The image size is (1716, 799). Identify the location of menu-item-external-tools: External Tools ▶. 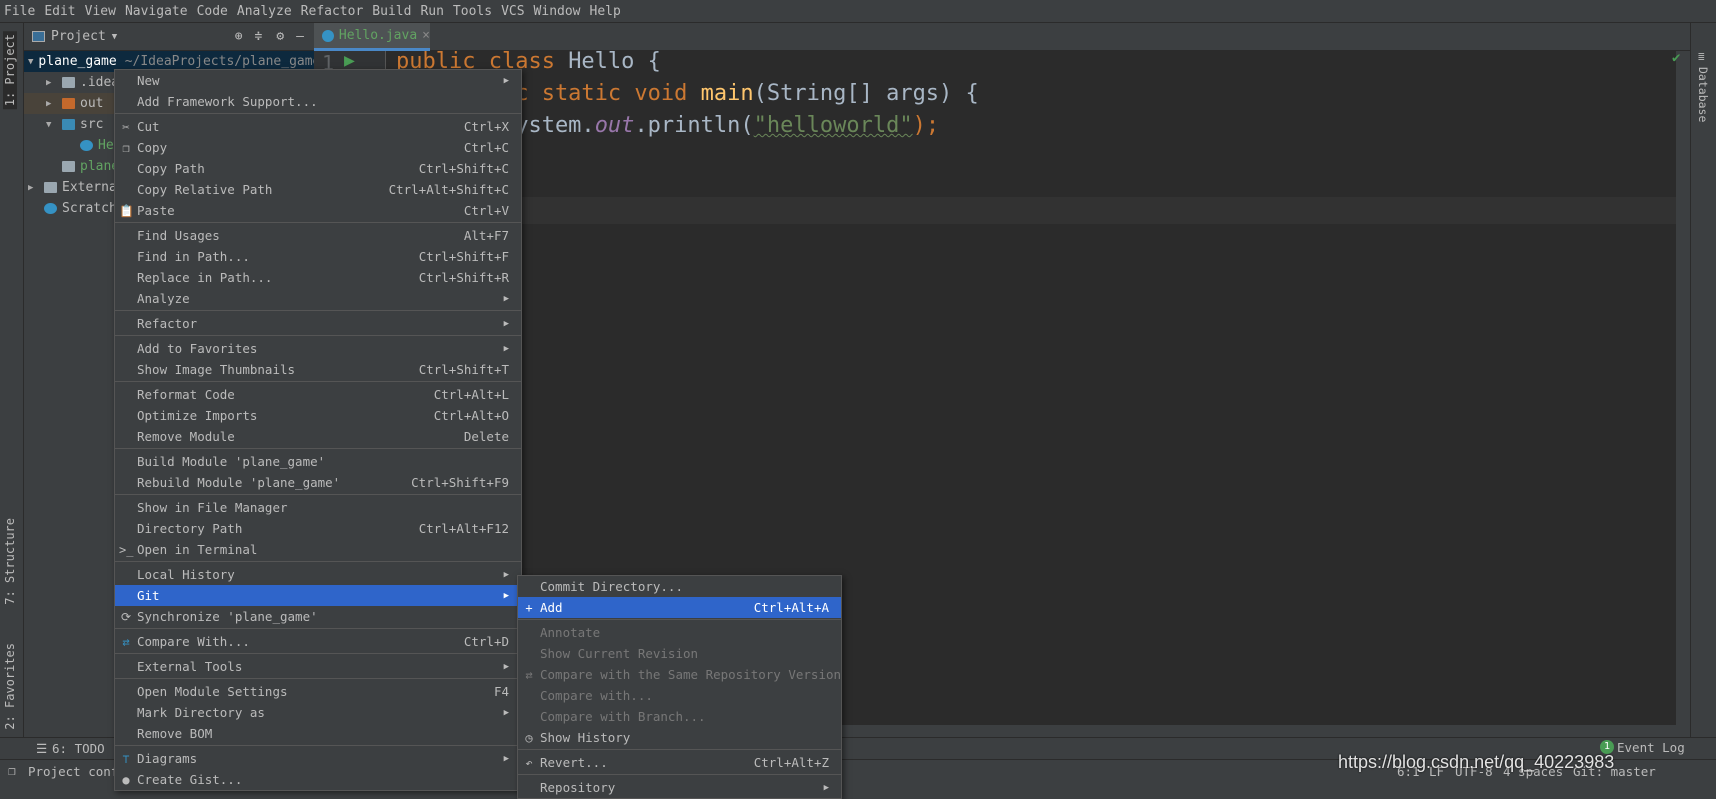
(318, 666).